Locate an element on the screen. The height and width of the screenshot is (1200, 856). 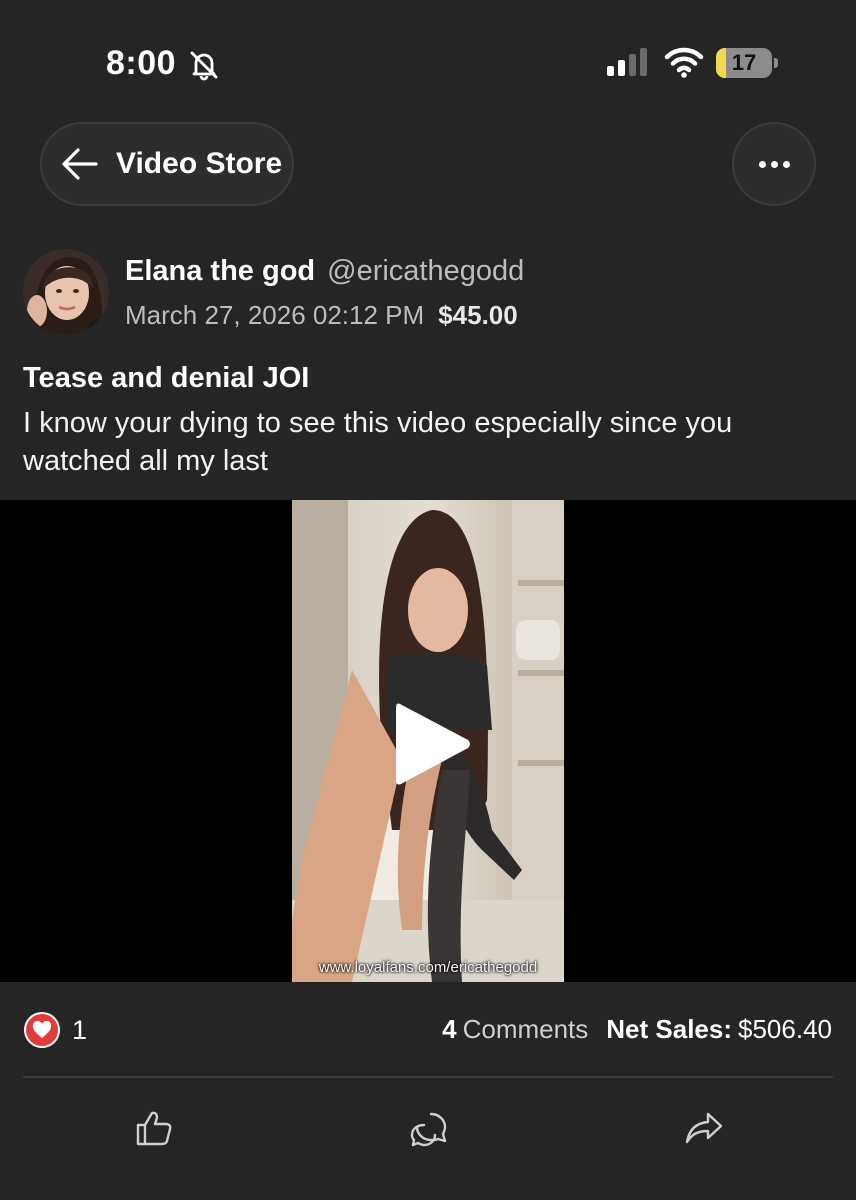
comment-icon is located at coordinates (429, 1128).